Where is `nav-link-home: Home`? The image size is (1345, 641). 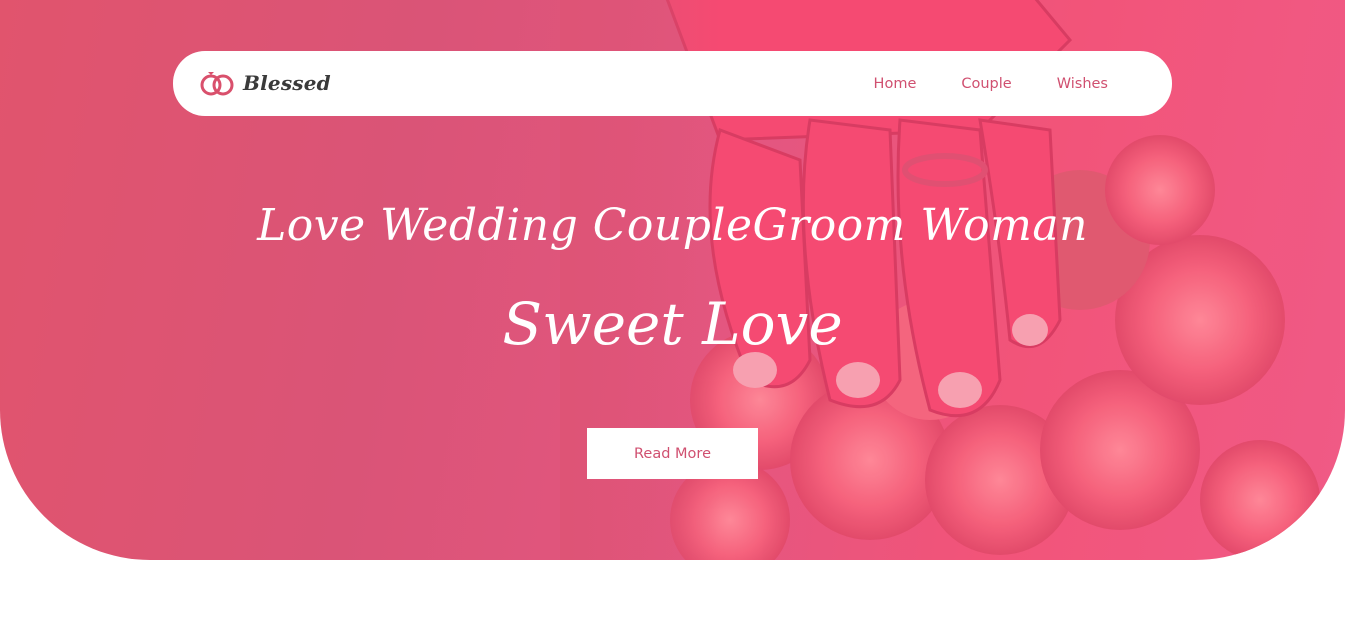
nav-link-home: Home is located at coordinates (895, 84).